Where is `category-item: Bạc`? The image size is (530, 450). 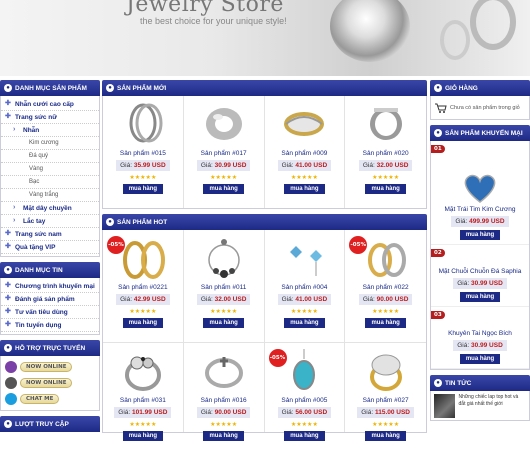
category-item: Bạc is located at coordinates (50, 182).